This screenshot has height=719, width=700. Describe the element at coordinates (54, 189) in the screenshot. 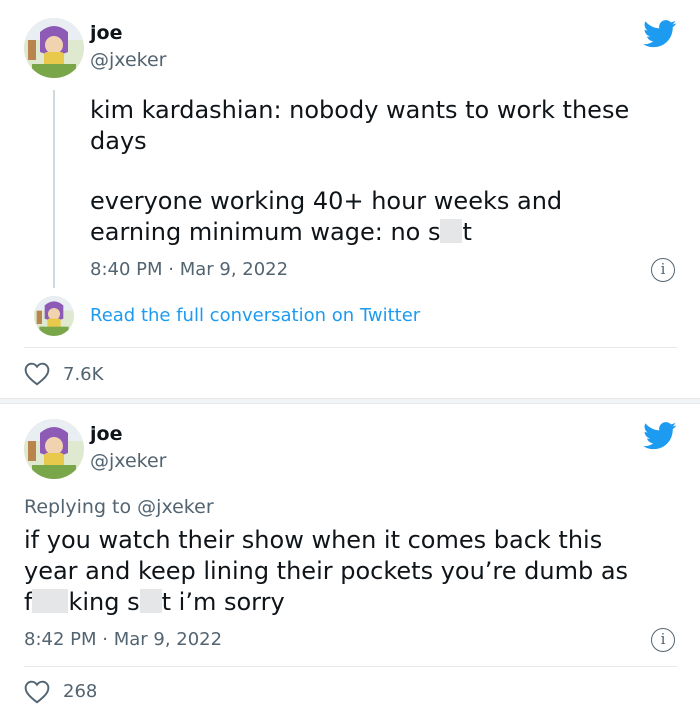

I see `thread-line` at that location.